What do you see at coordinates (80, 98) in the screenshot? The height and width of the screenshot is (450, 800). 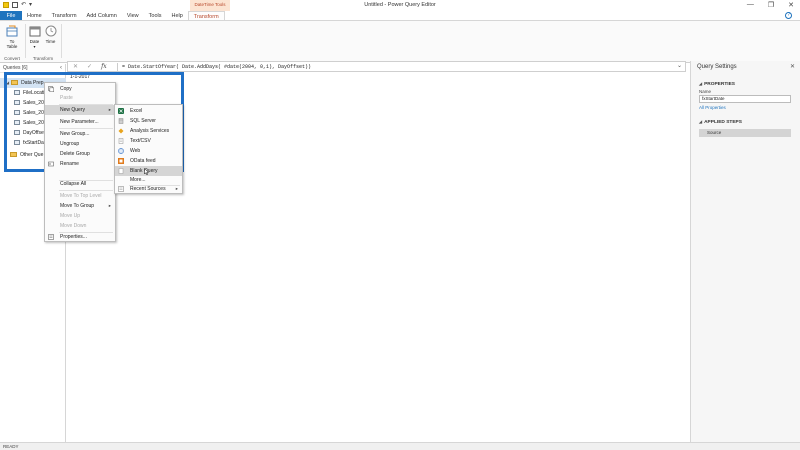 I see `menu-item-paste: Paste` at bounding box center [80, 98].